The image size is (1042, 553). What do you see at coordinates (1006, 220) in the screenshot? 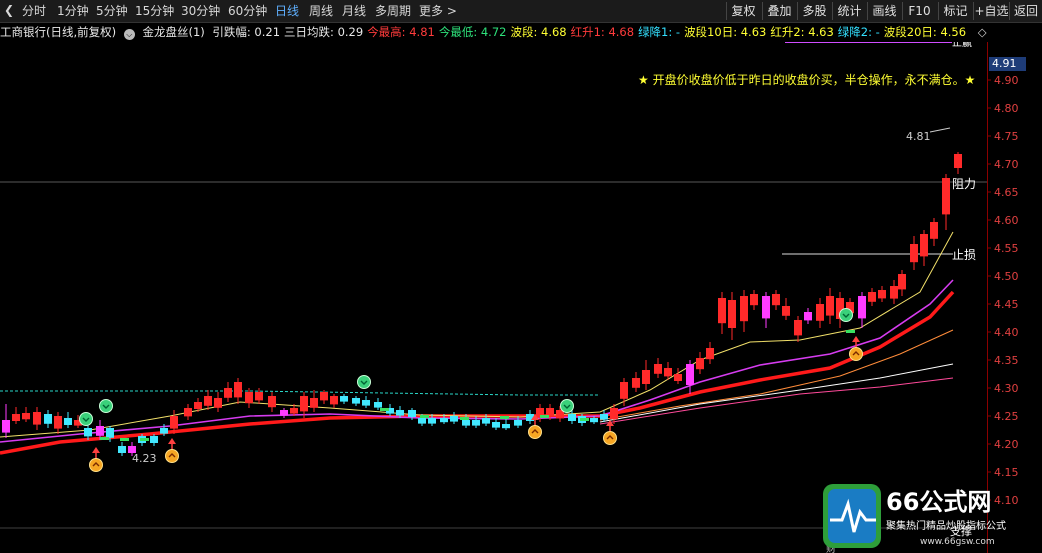
I see `axis-label-5: 4.60` at bounding box center [1006, 220].